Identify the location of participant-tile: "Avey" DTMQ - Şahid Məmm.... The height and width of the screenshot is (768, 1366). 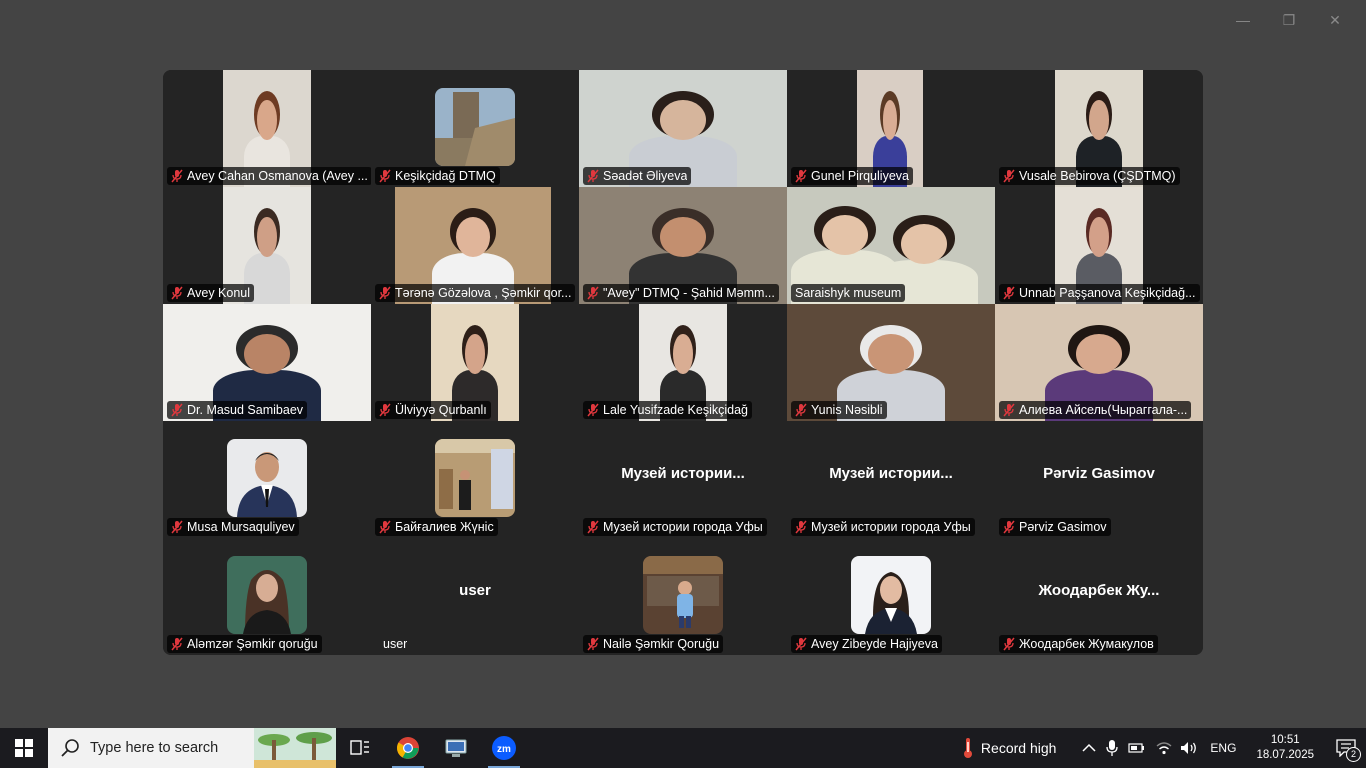
(683, 245).